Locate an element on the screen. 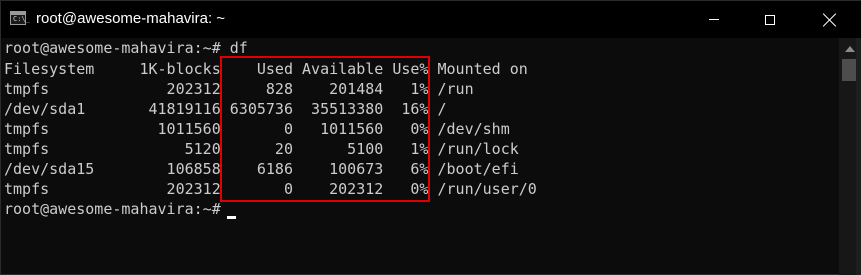  terminal-icon-glyph: C:\_ is located at coordinates (21, 19).